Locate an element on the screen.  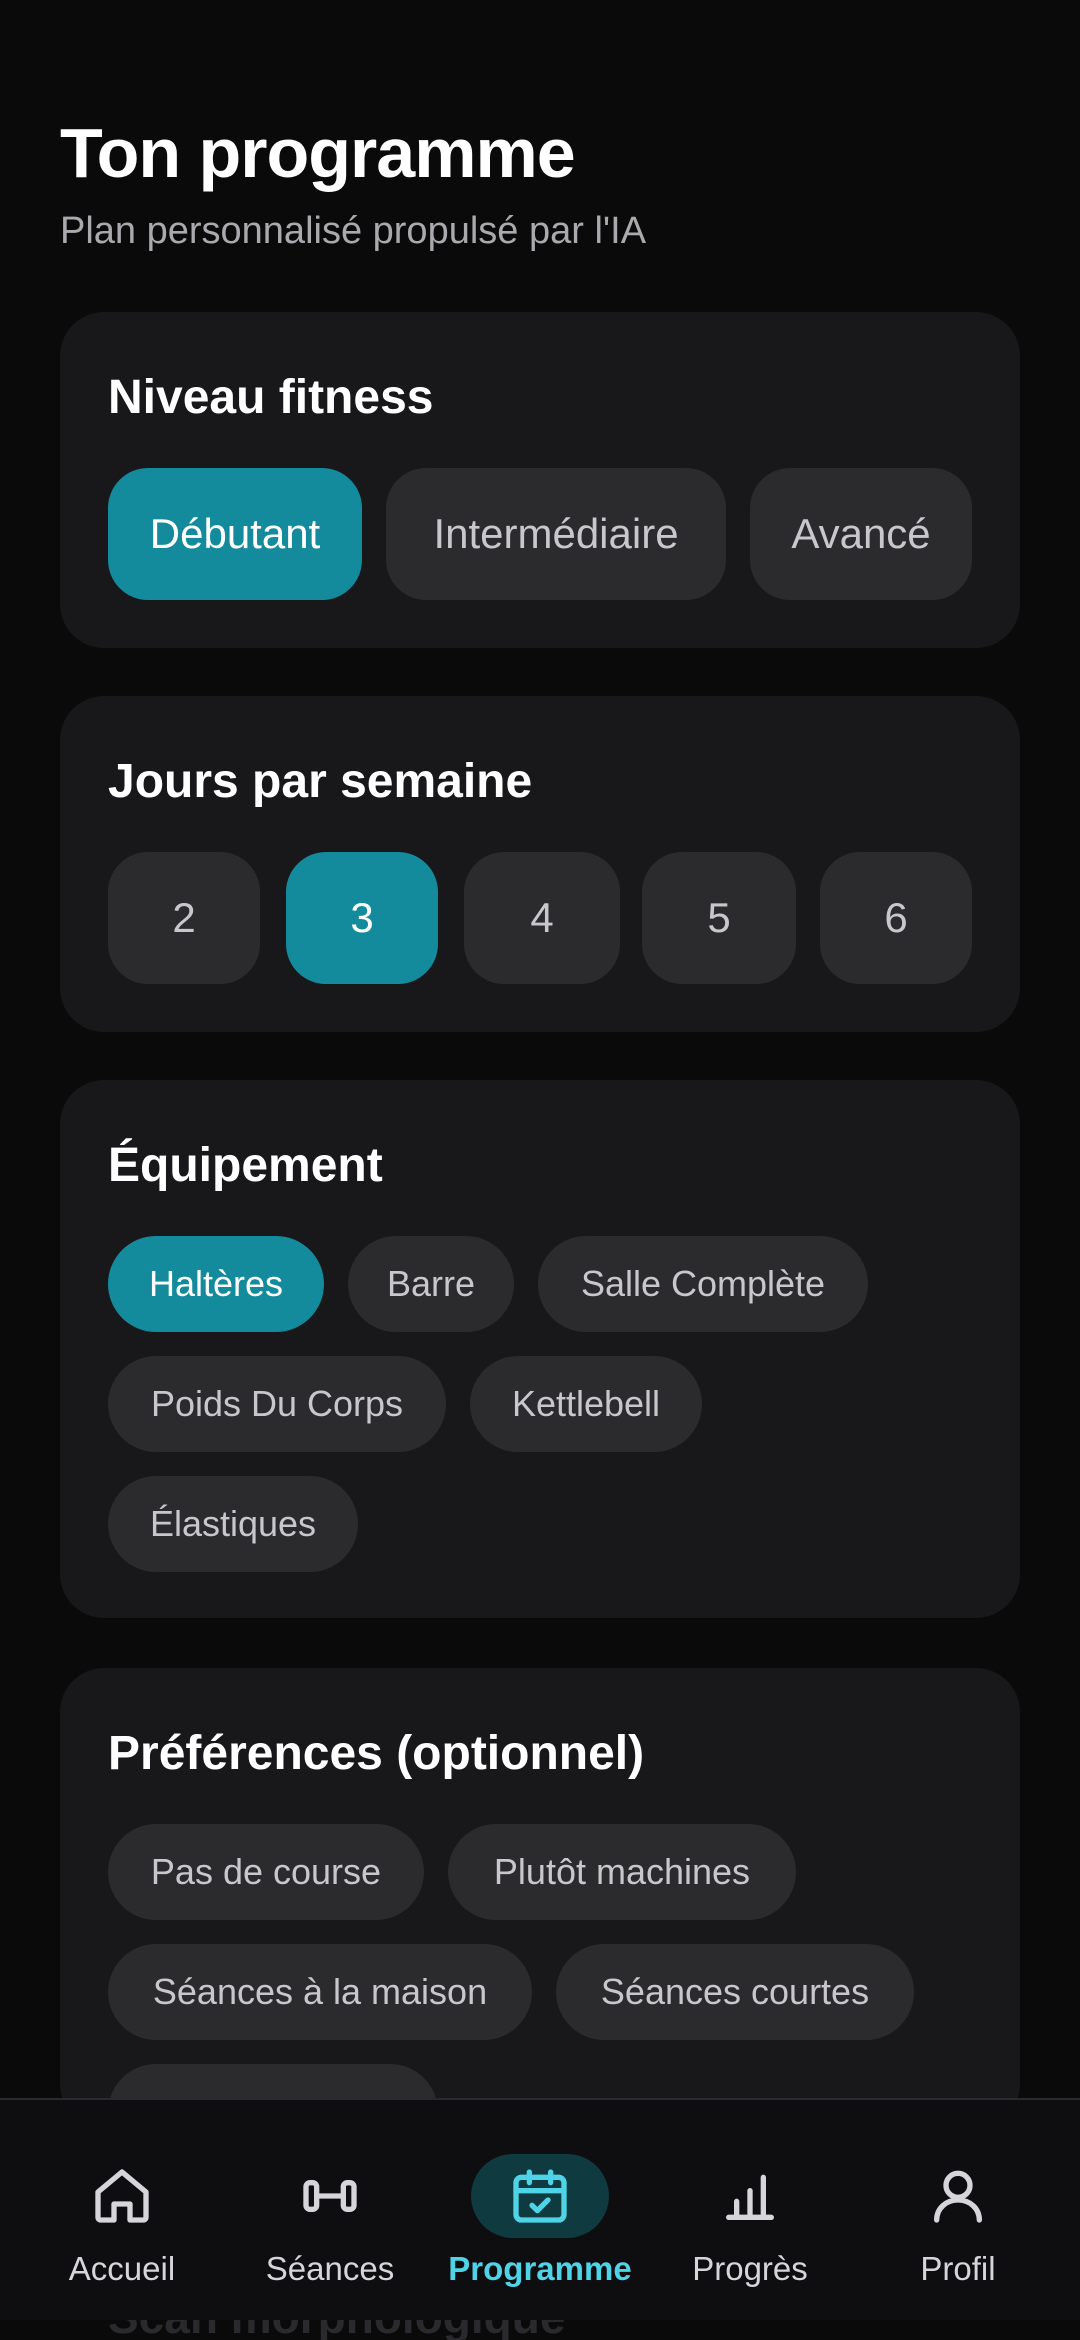
bar-chart-icon is located at coordinates (750, 2197).